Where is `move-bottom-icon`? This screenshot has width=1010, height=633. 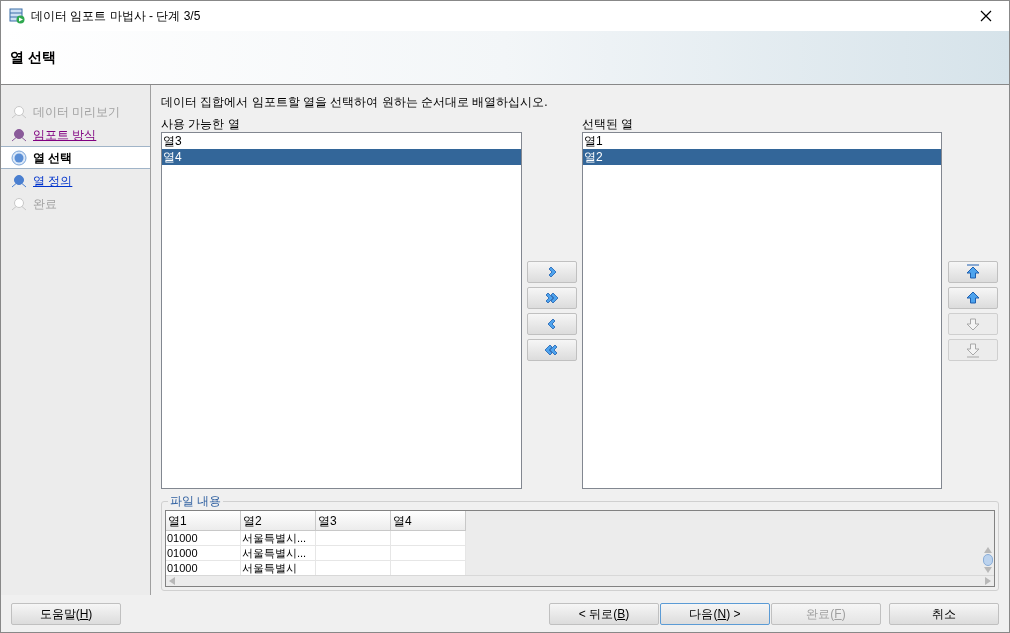
move-bottom-icon is located at coordinates (973, 350).